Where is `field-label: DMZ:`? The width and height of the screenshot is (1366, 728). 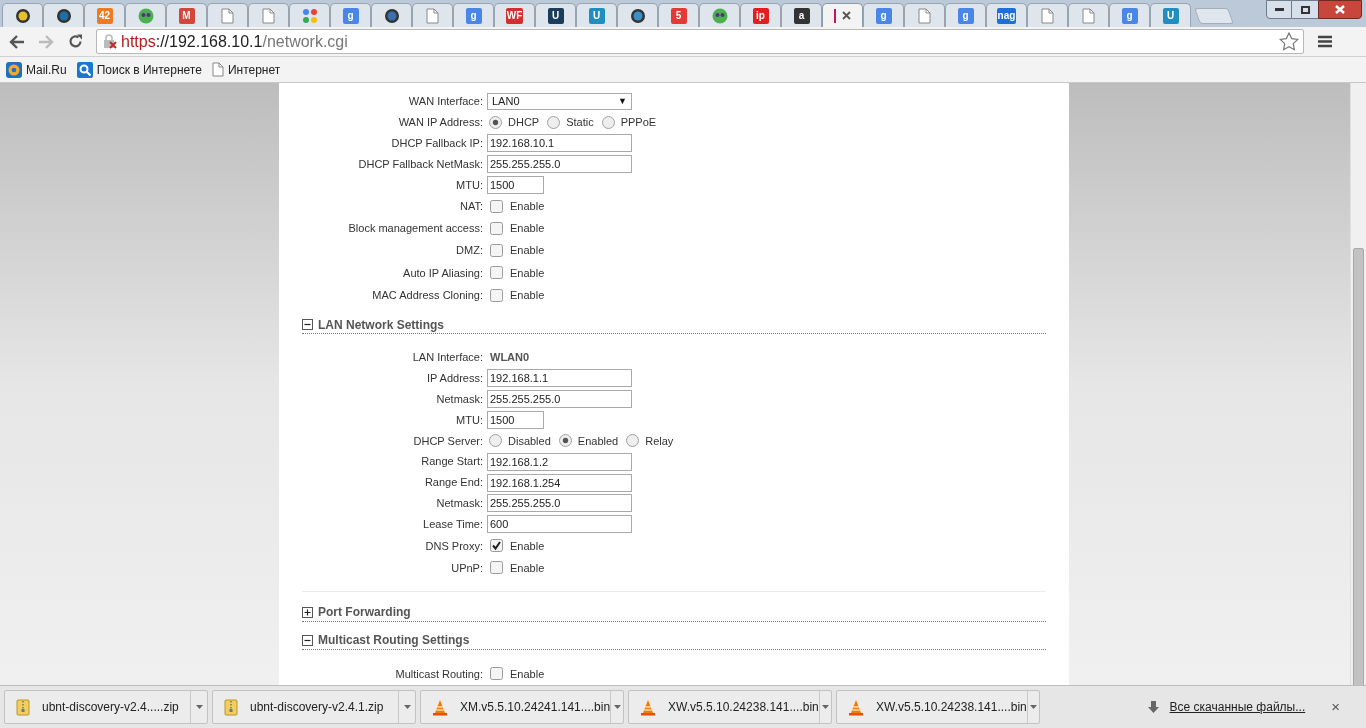
field-label: DMZ: is located at coordinates (469, 251).